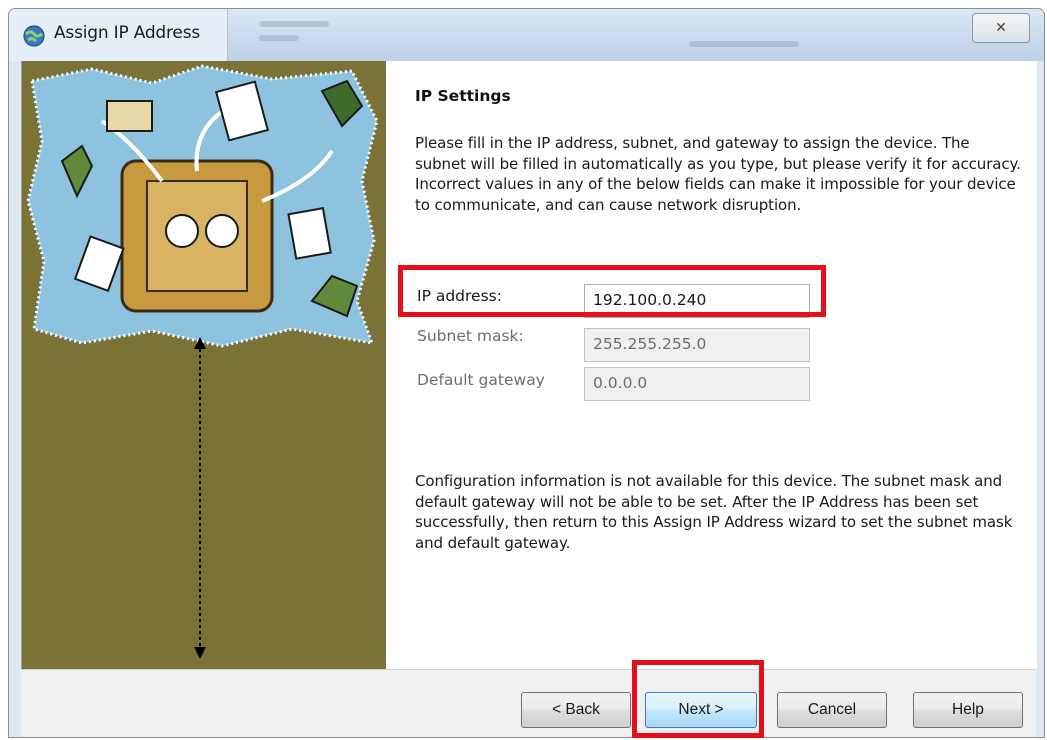  I want to click on default-gateway-label: Default gateway, so click(481, 380).